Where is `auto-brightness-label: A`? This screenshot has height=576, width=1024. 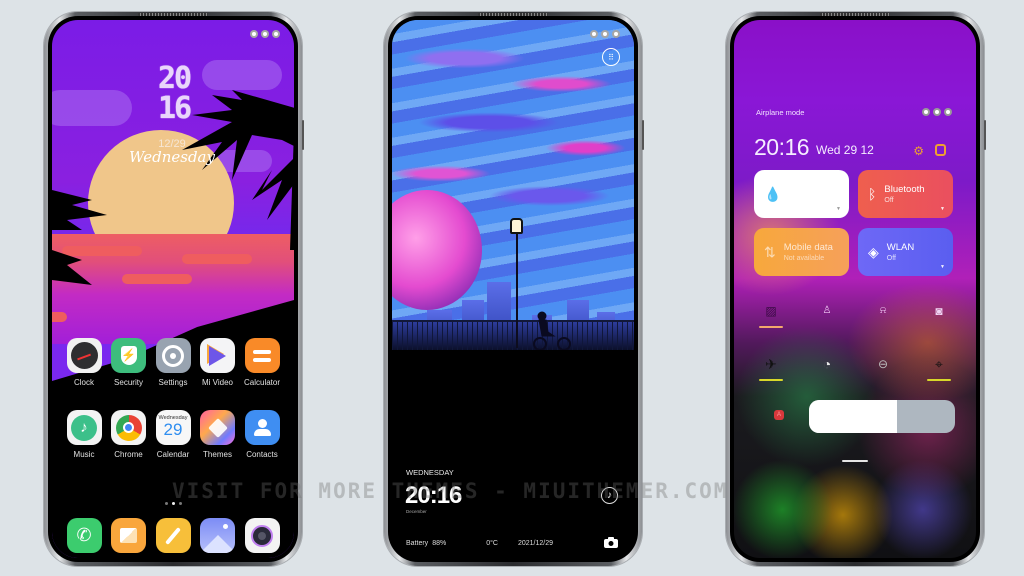 auto-brightness-label: A is located at coordinates (778, 415).